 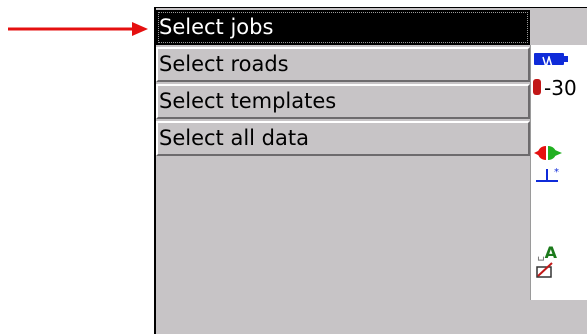 I want to click on pointer-arrow-icon, so click(x=78, y=29).